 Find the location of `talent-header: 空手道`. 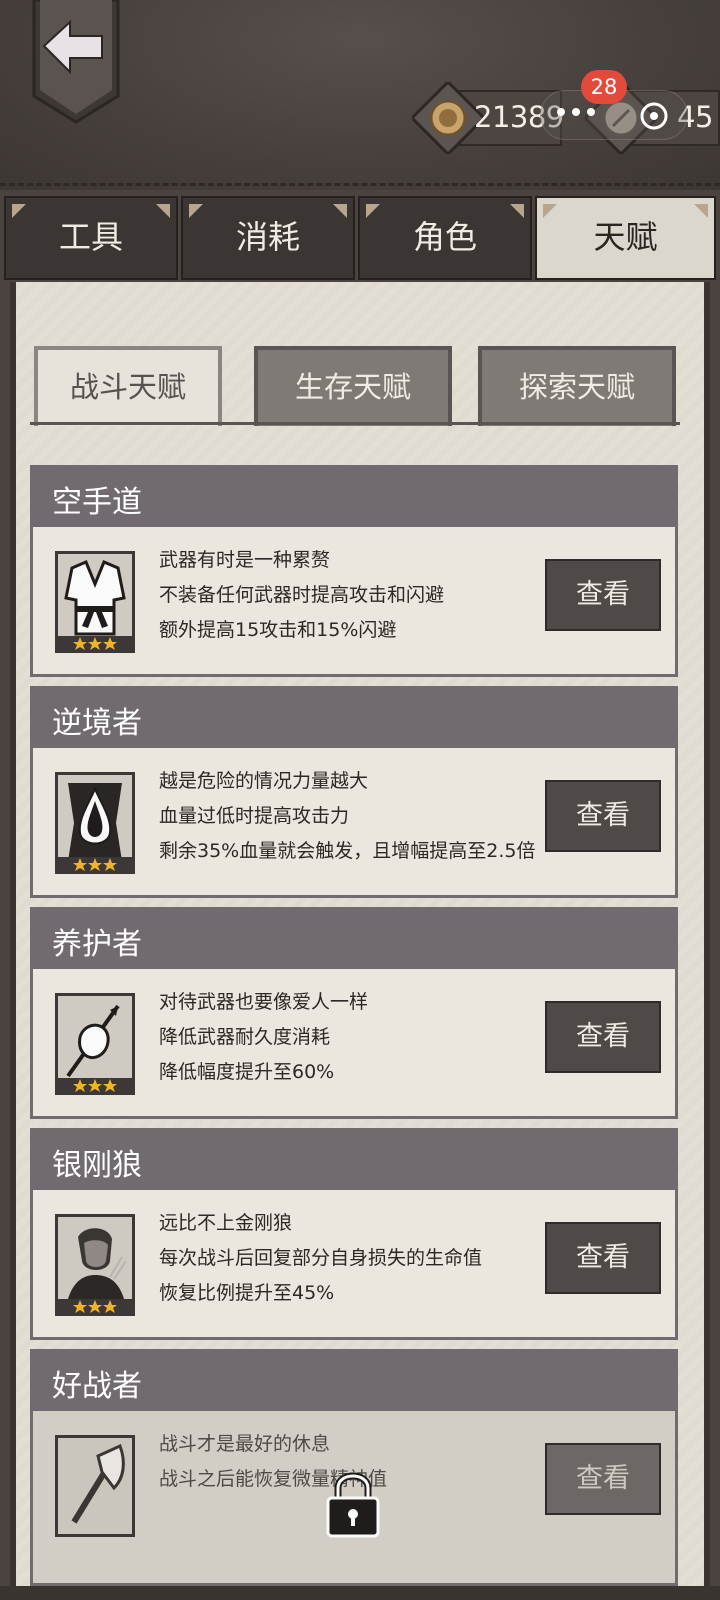

talent-header: 空手道 is located at coordinates (354, 497).